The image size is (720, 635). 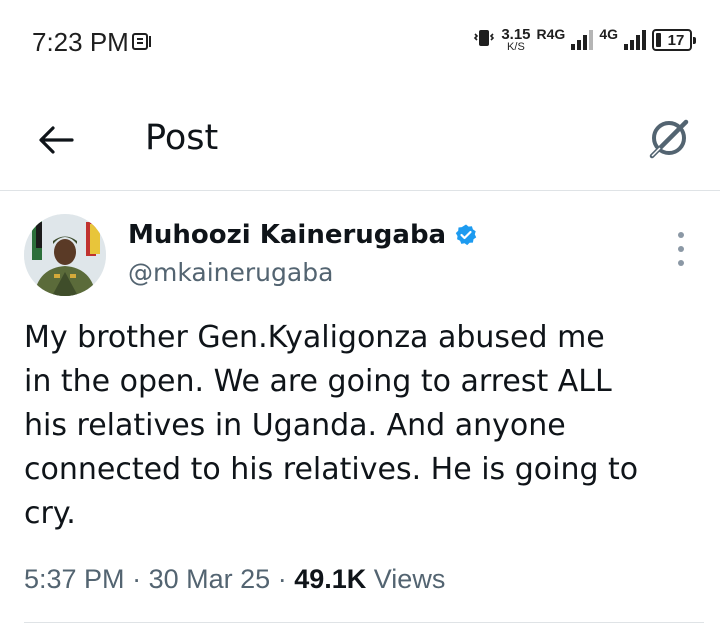 What do you see at coordinates (50, 513) in the screenshot?
I see `post-text-line: cry.` at bounding box center [50, 513].